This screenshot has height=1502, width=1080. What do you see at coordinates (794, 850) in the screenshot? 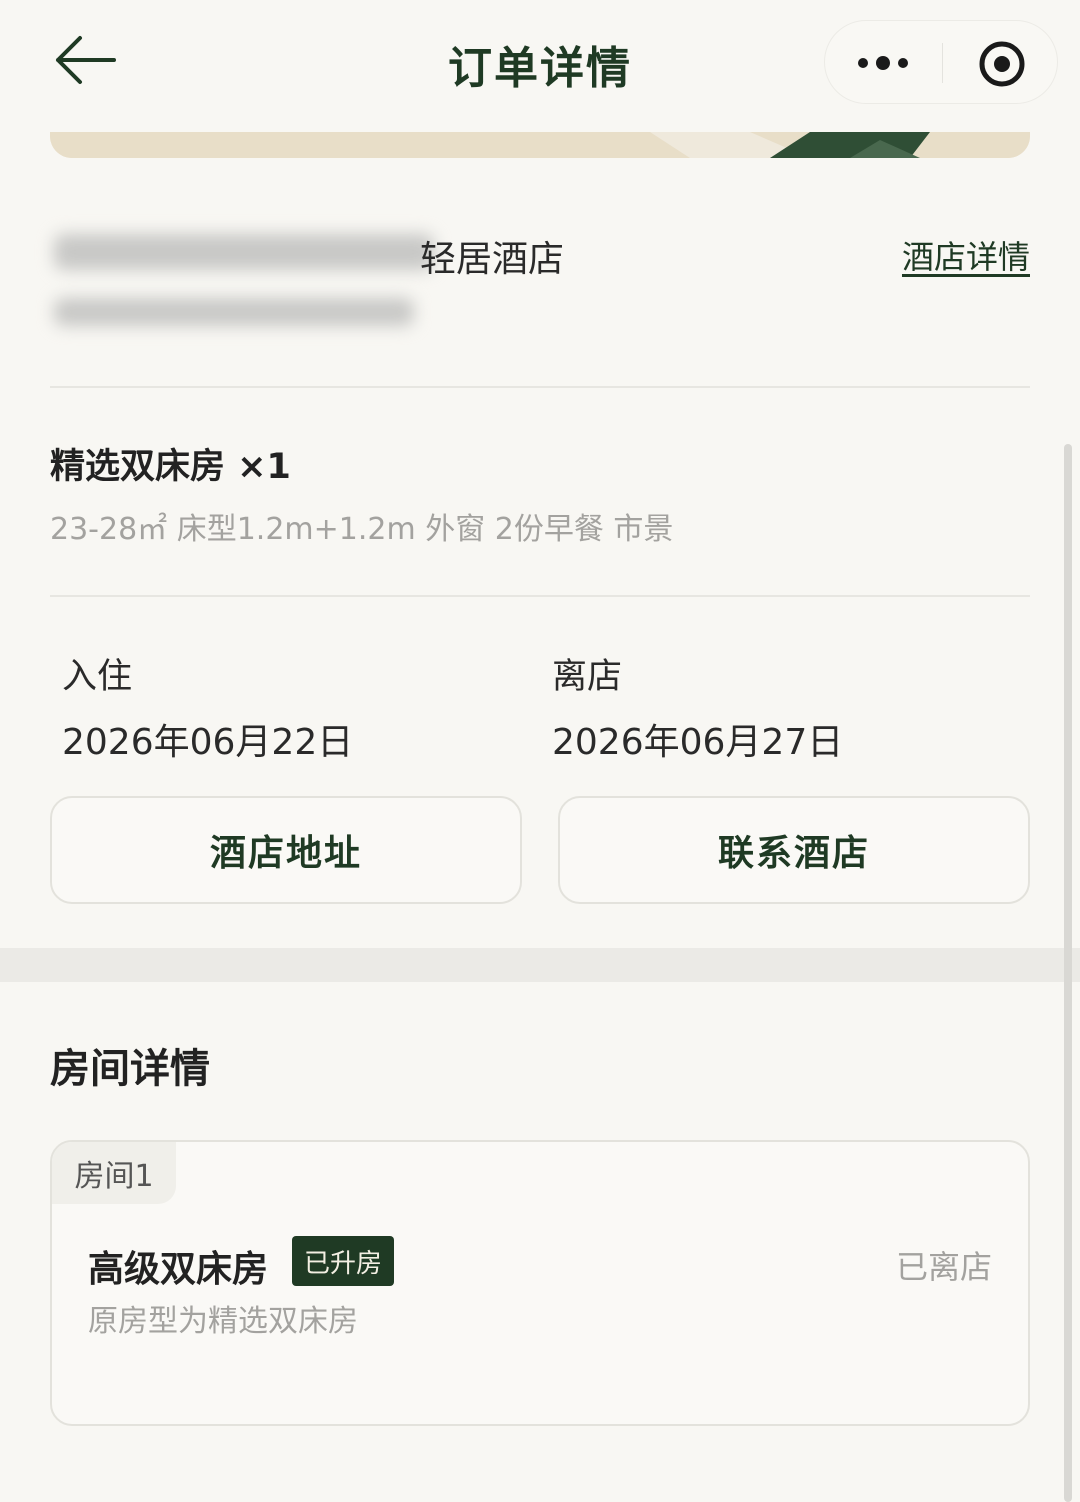
I see `contact-hotel-button: 联系酒店` at bounding box center [794, 850].